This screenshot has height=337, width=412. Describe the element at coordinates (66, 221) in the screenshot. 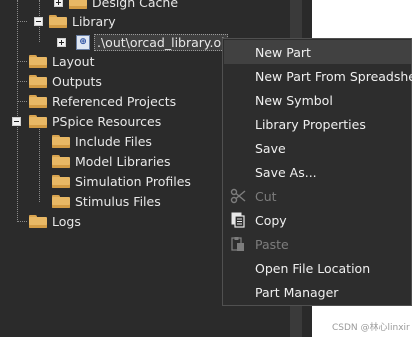

I see `tree-item-label: Logs` at that location.